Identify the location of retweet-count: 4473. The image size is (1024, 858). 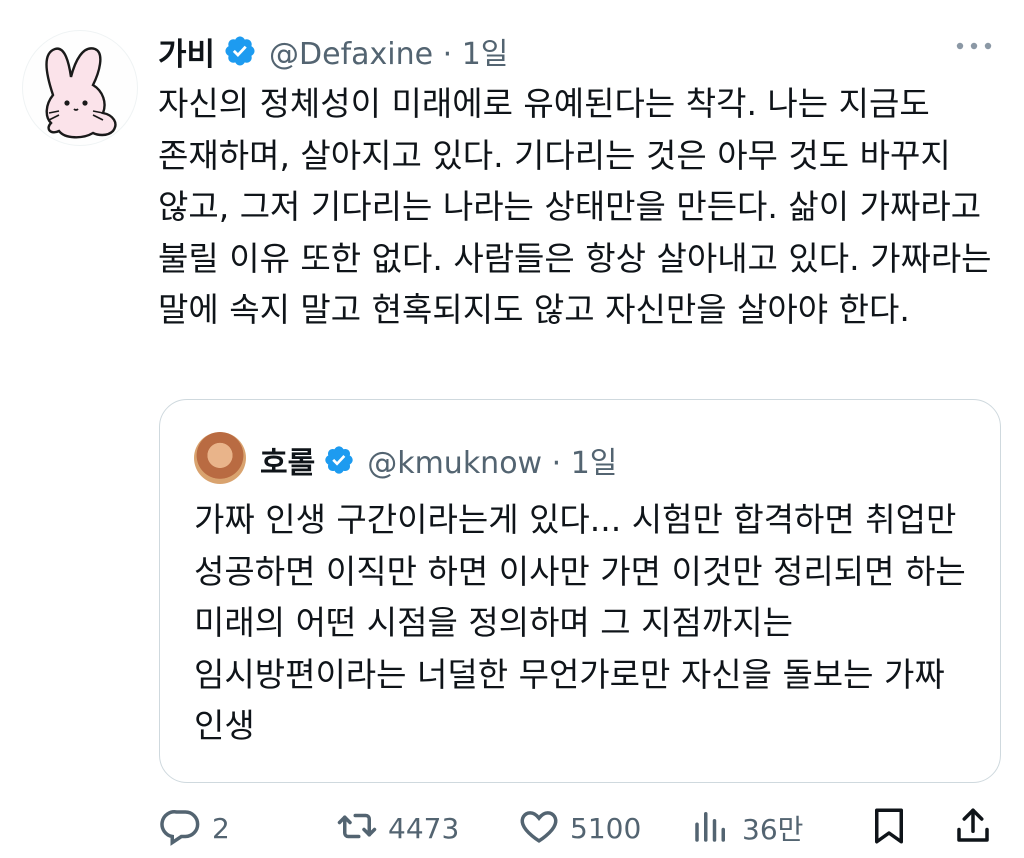
(424, 828).